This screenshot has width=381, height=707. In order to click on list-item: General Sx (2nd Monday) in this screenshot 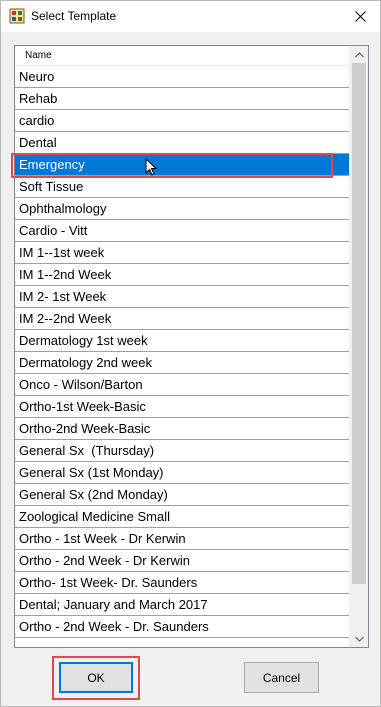, I will do `click(182, 495)`.